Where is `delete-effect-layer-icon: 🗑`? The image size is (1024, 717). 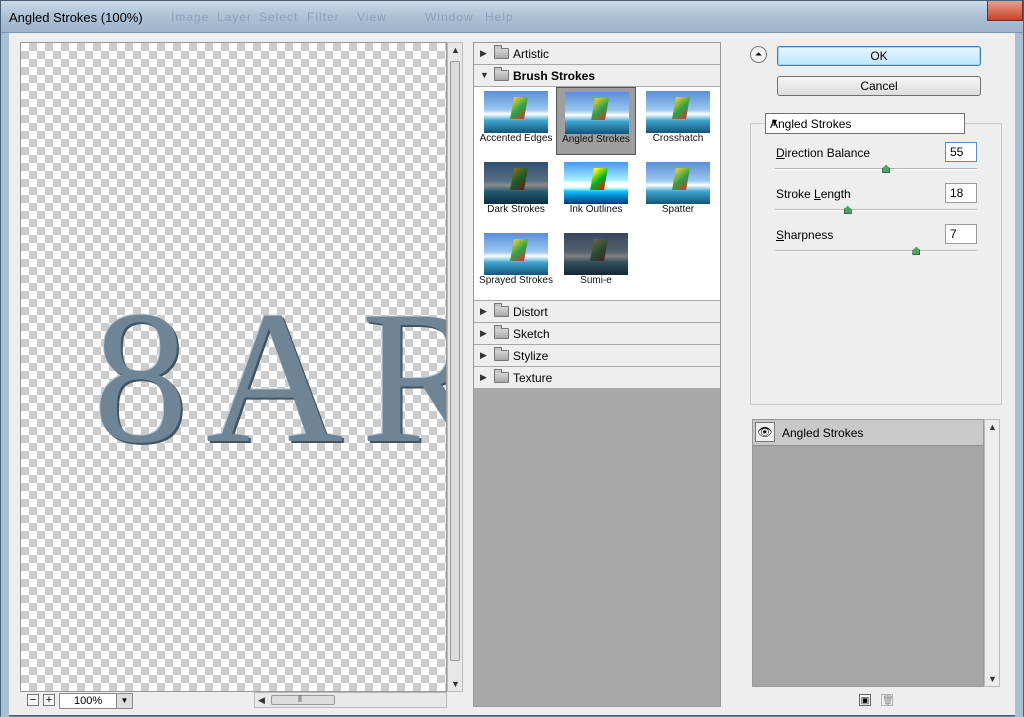 delete-effect-layer-icon: 🗑 is located at coordinates (887, 700).